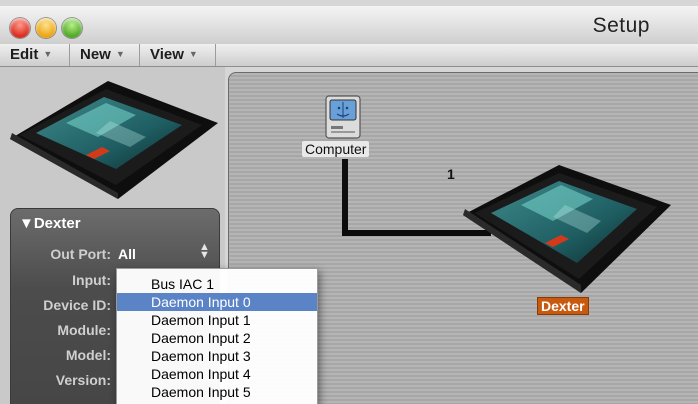 Image resolution: width=698 pixels, height=404 pixels. What do you see at coordinates (80, 254) in the screenshot?
I see `out-port-label: Out Port:` at bounding box center [80, 254].